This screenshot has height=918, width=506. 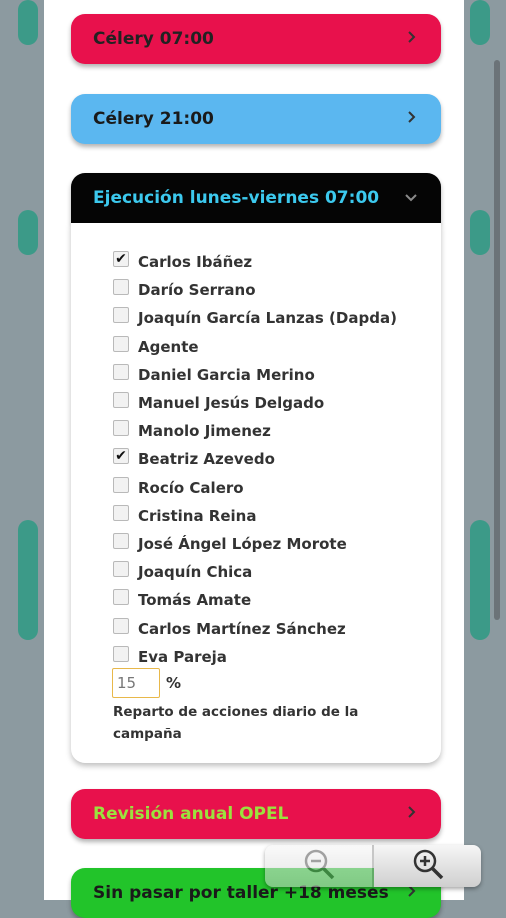 I want to click on zoom-control, so click(x=373, y=866).